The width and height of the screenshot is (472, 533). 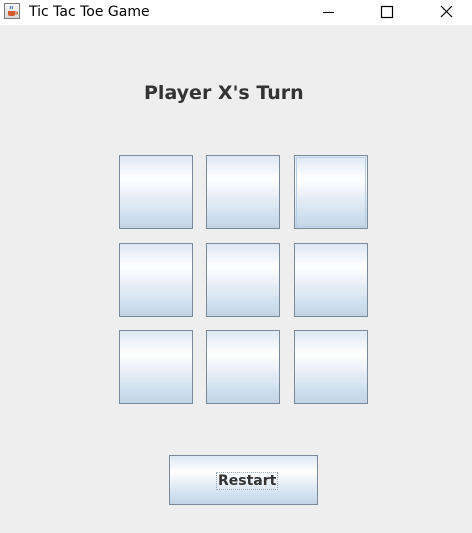 What do you see at coordinates (12, 11) in the screenshot?
I see `java-coffee-cup-icon` at bounding box center [12, 11].